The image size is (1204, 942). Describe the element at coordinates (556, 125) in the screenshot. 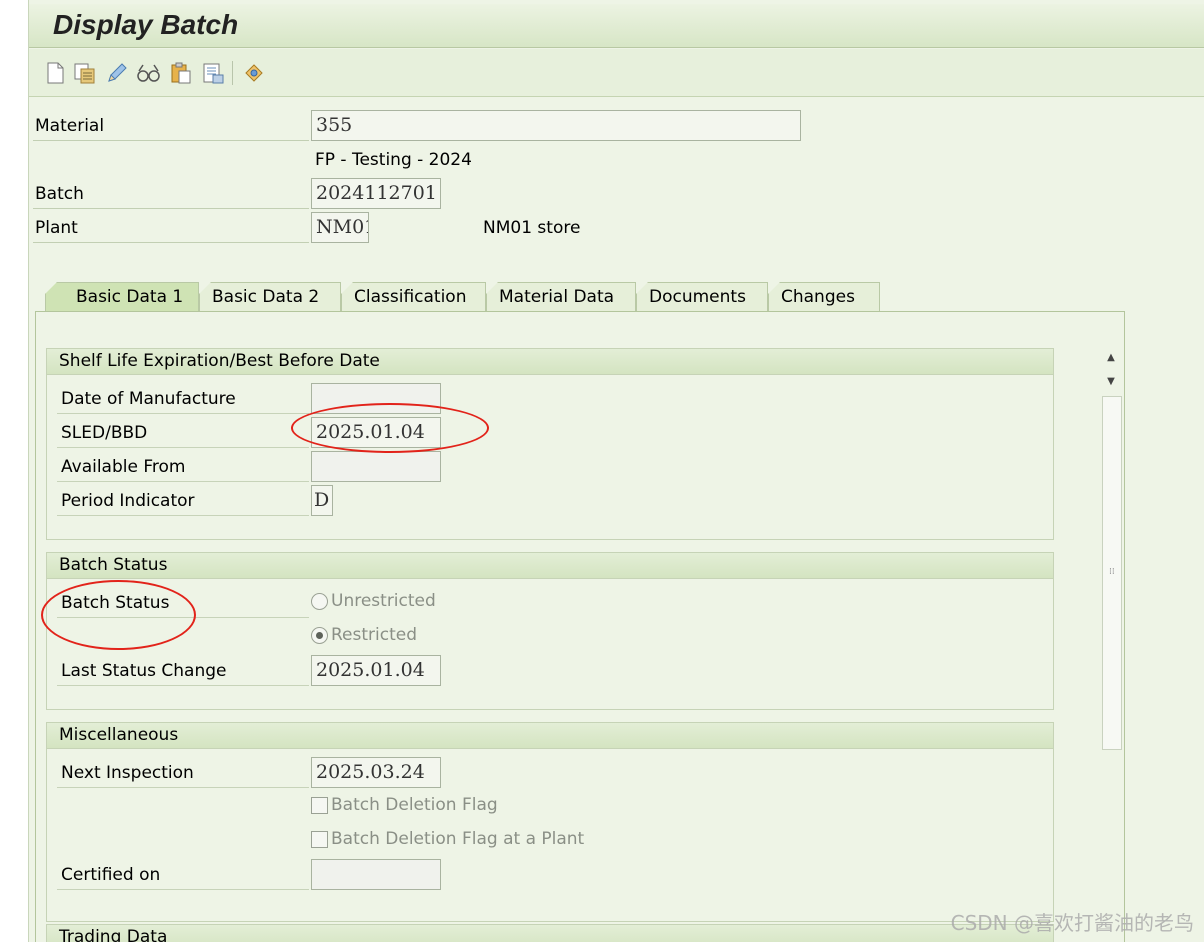

I see `material-field: 355` at that location.